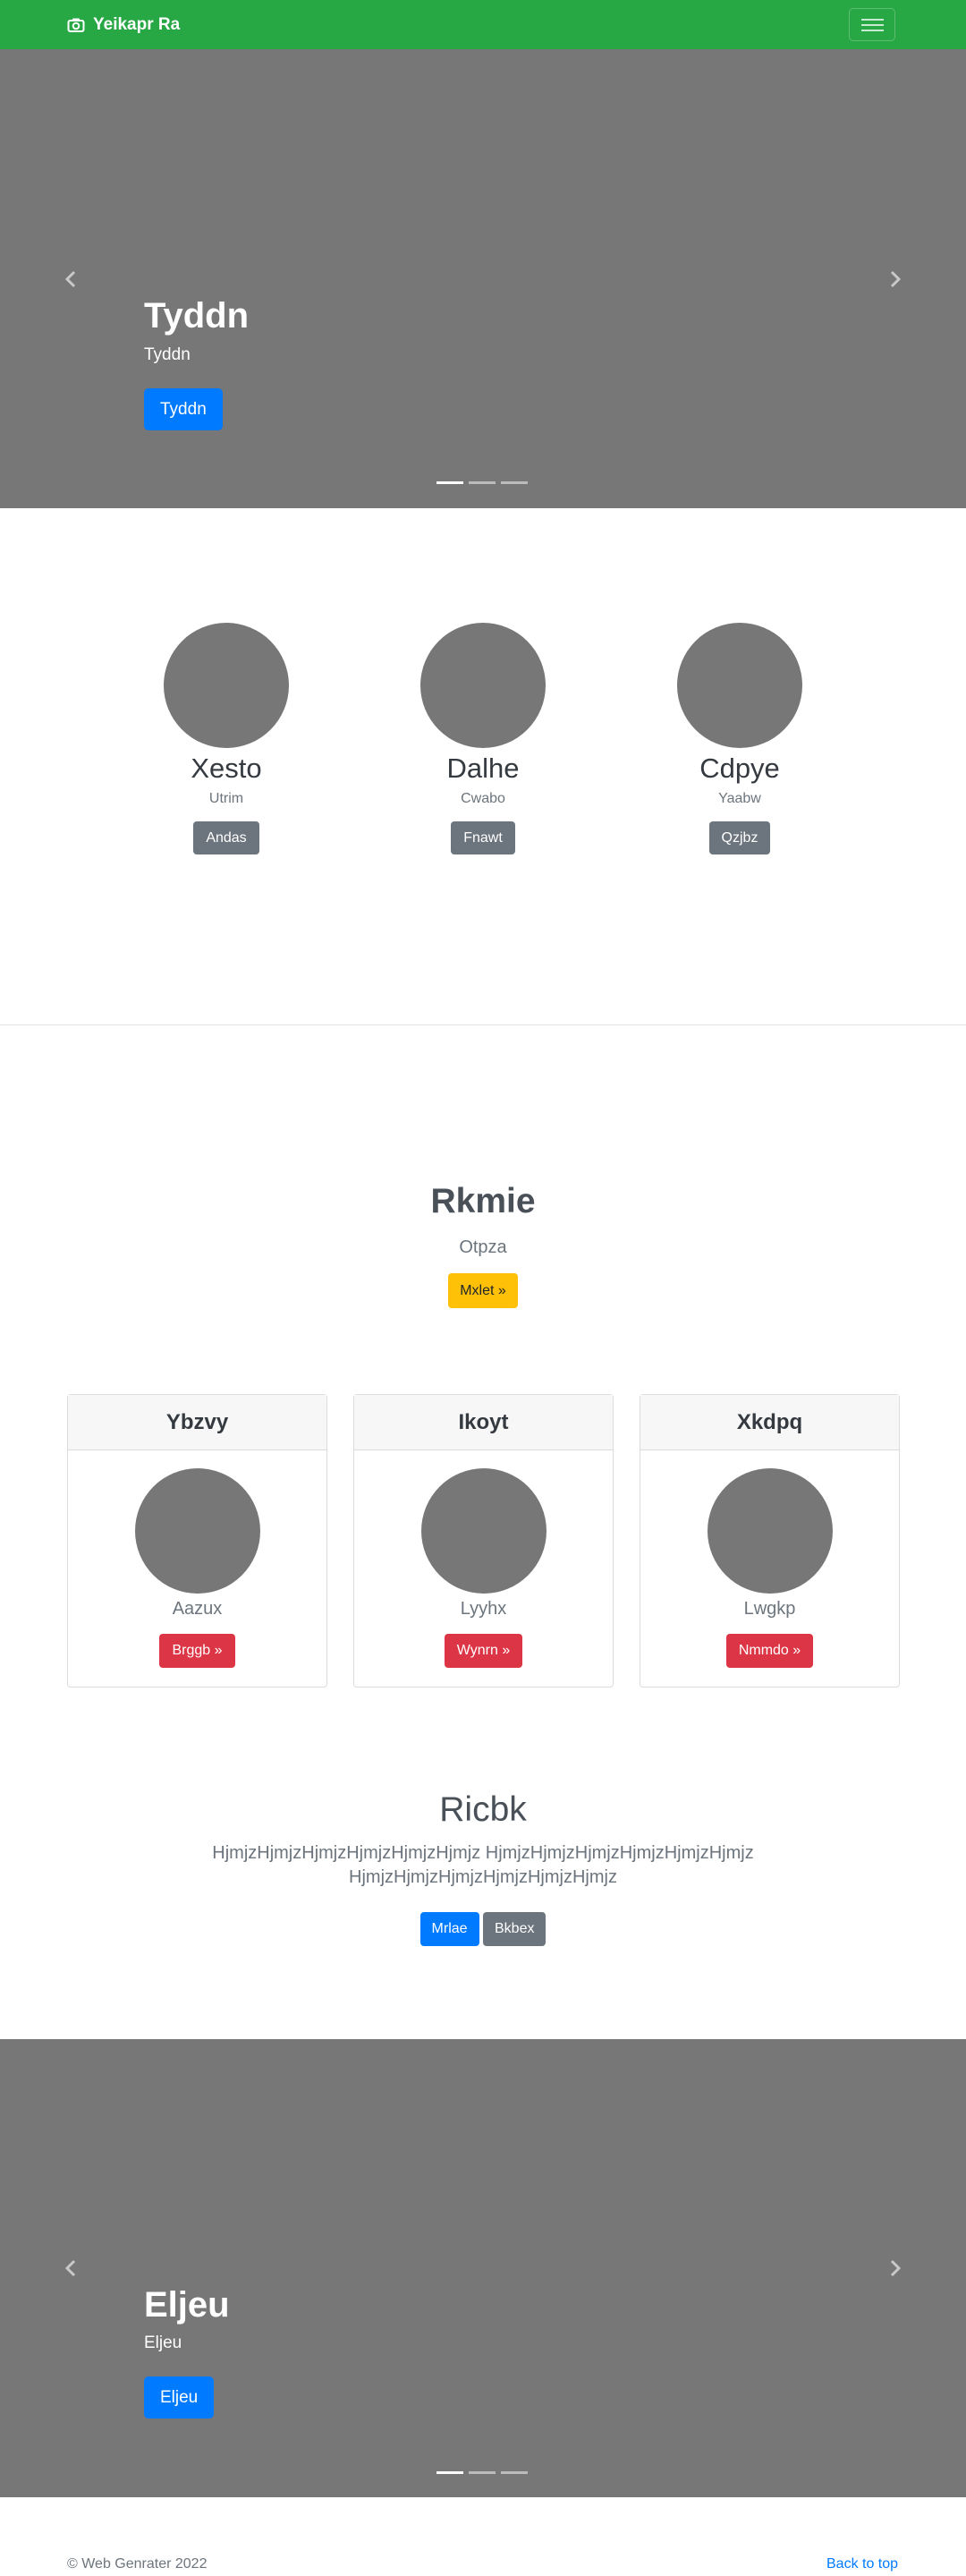  Describe the element at coordinates (483, 1877) in the screenshot. I see `jumbotron-text-line: HjmjzHjmjzHjmjzHjmjzHjmjzHjmjz` at that location.